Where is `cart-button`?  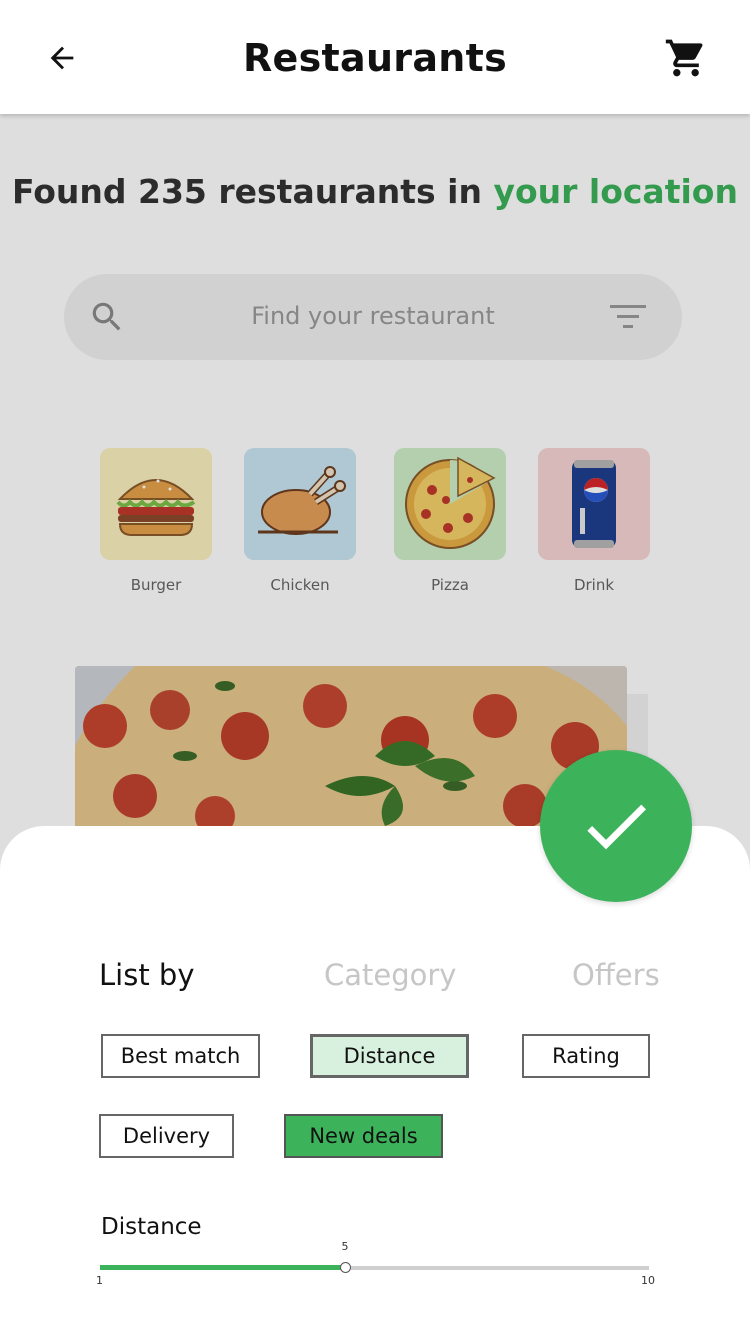
cart-button is located at coordinates (686, 58).